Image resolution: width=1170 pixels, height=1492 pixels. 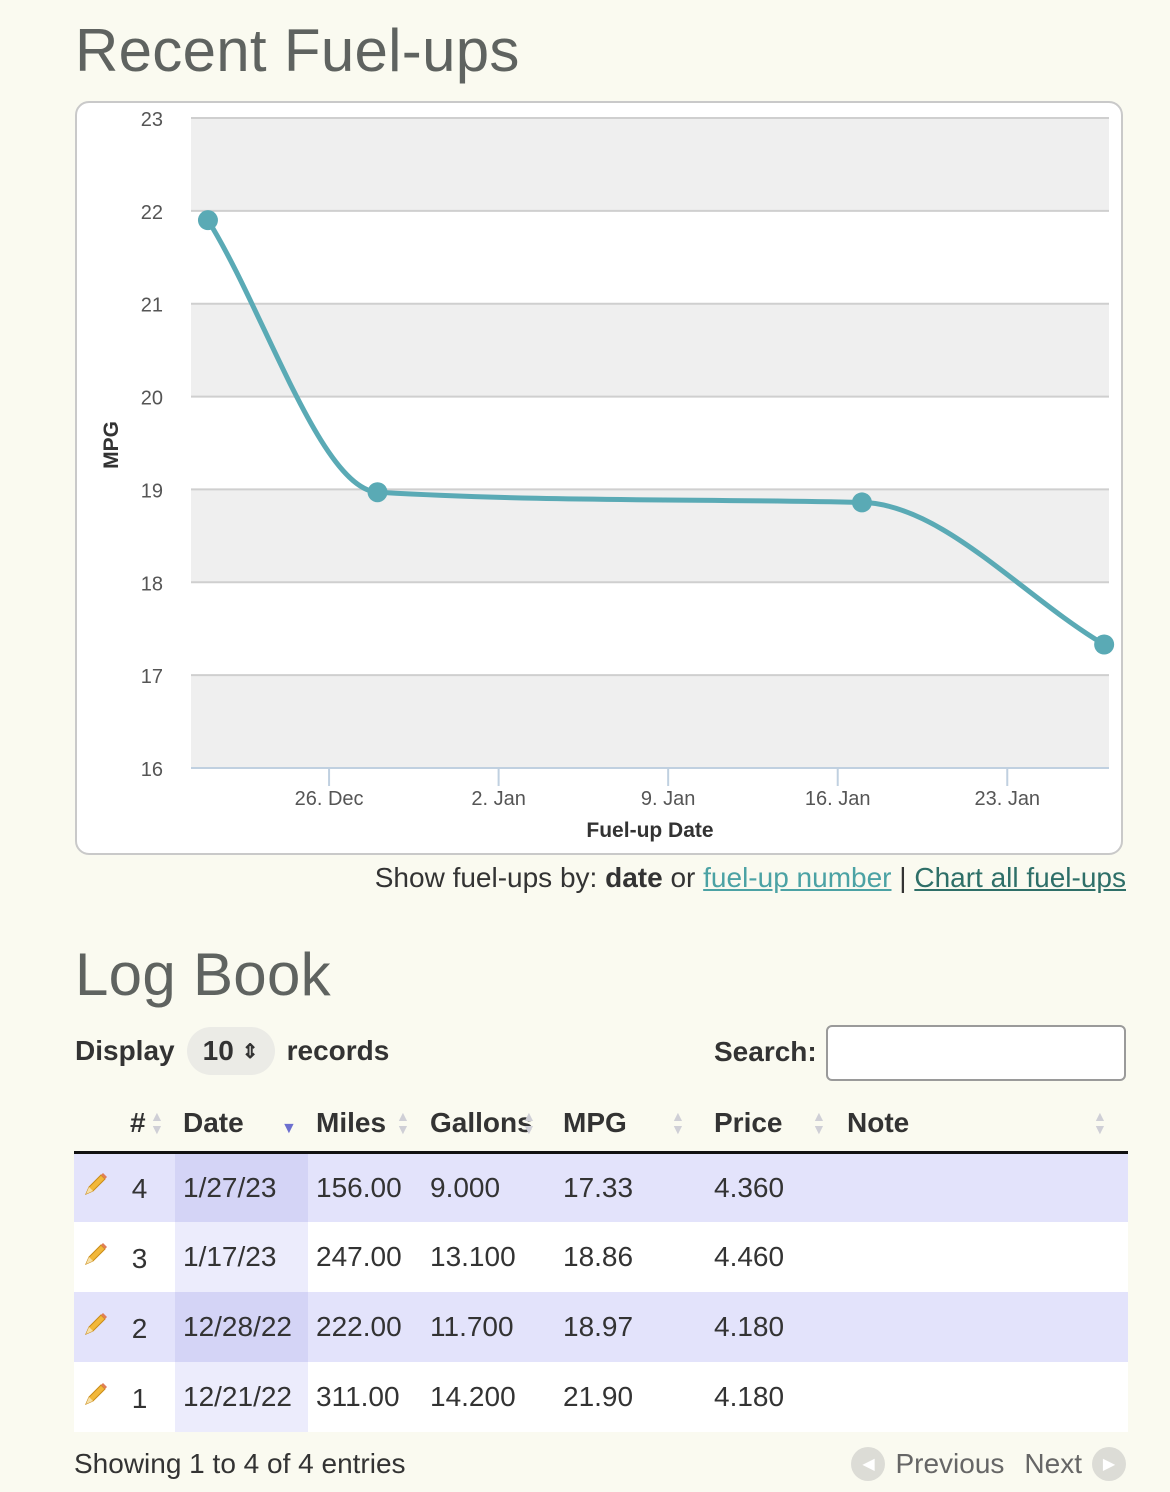 What do you see at coordinates (241, 1397) in the screenshot?
I see `date-cell: 12/21/22` at bounding box center [241, 1397].